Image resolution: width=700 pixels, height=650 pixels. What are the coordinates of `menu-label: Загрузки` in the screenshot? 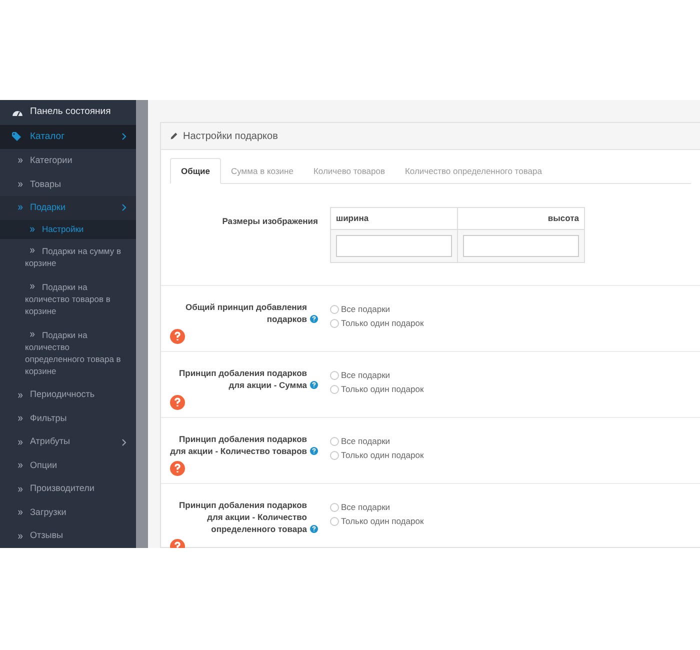 It's located at (48, 513).